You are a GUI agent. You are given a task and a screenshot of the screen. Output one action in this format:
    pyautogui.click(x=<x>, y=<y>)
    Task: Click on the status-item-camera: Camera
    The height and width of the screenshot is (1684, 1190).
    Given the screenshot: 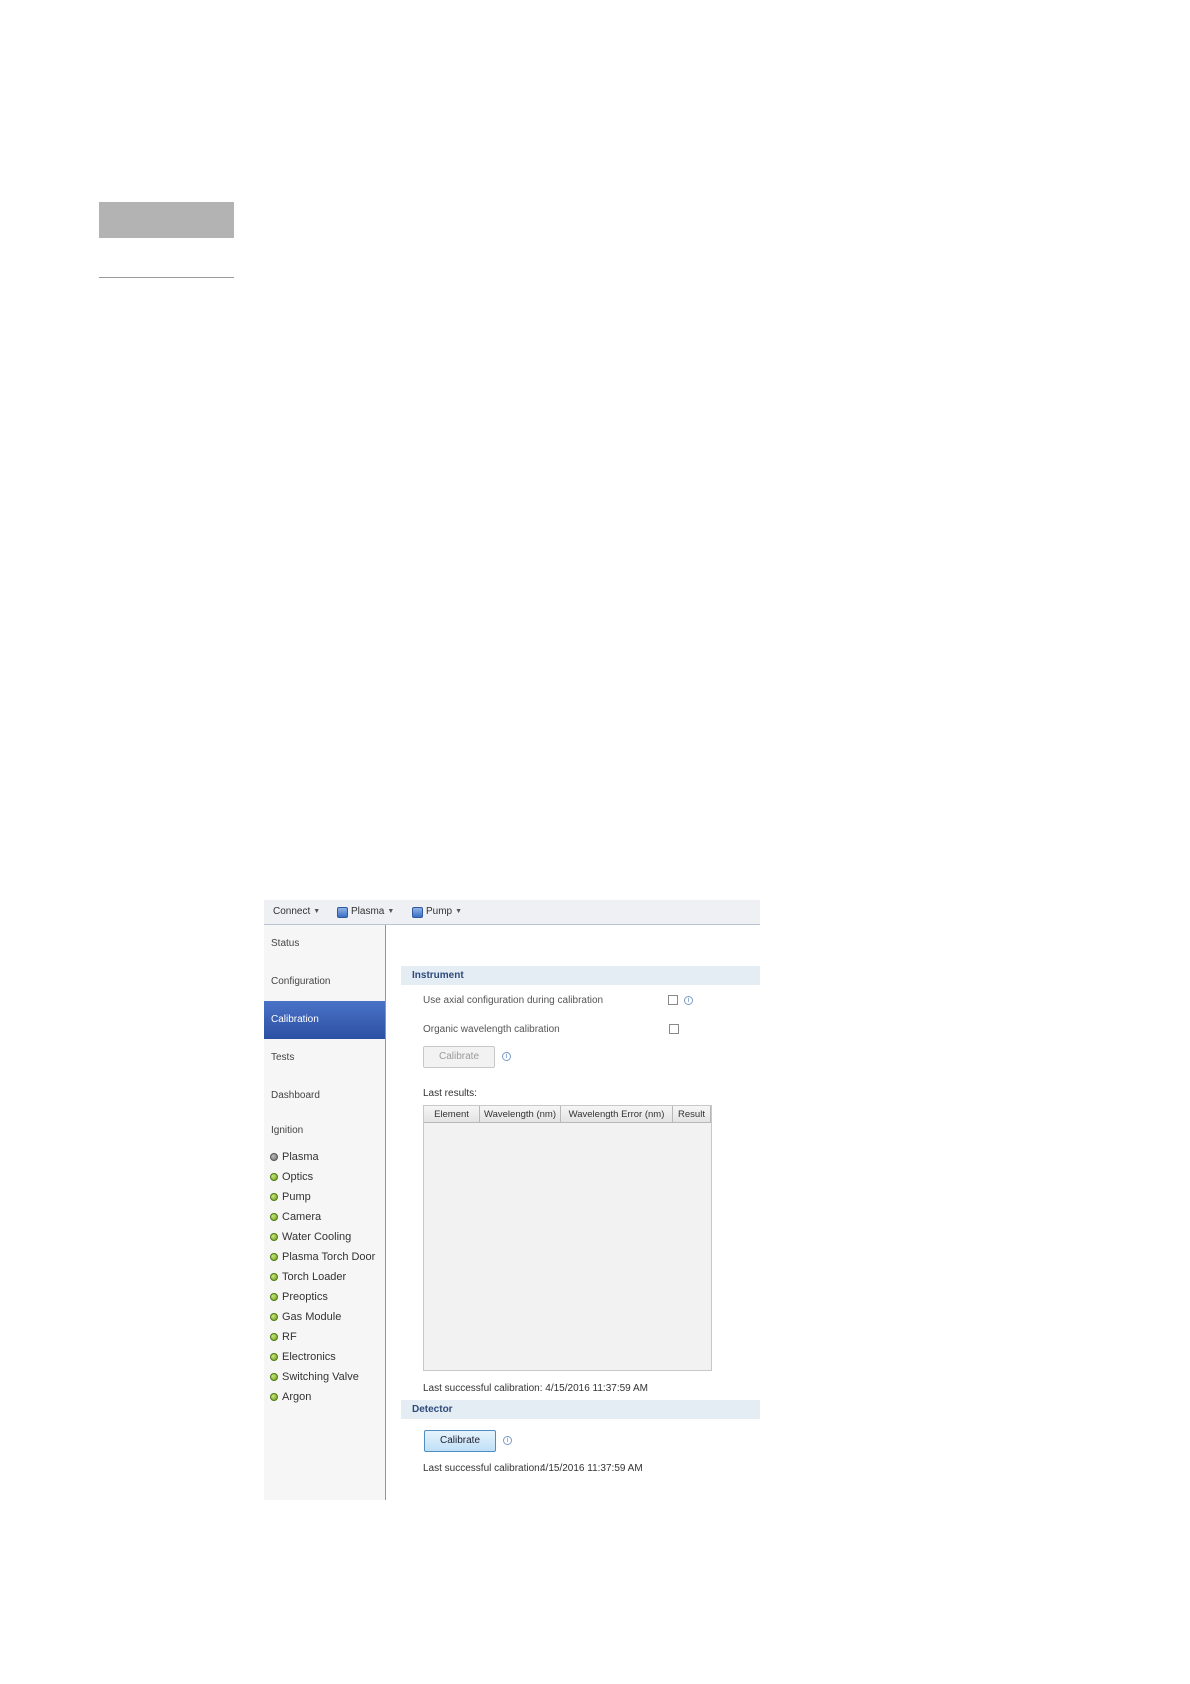 What is the action you would take?
    pyautogui.click(x=322, y=1217)
    